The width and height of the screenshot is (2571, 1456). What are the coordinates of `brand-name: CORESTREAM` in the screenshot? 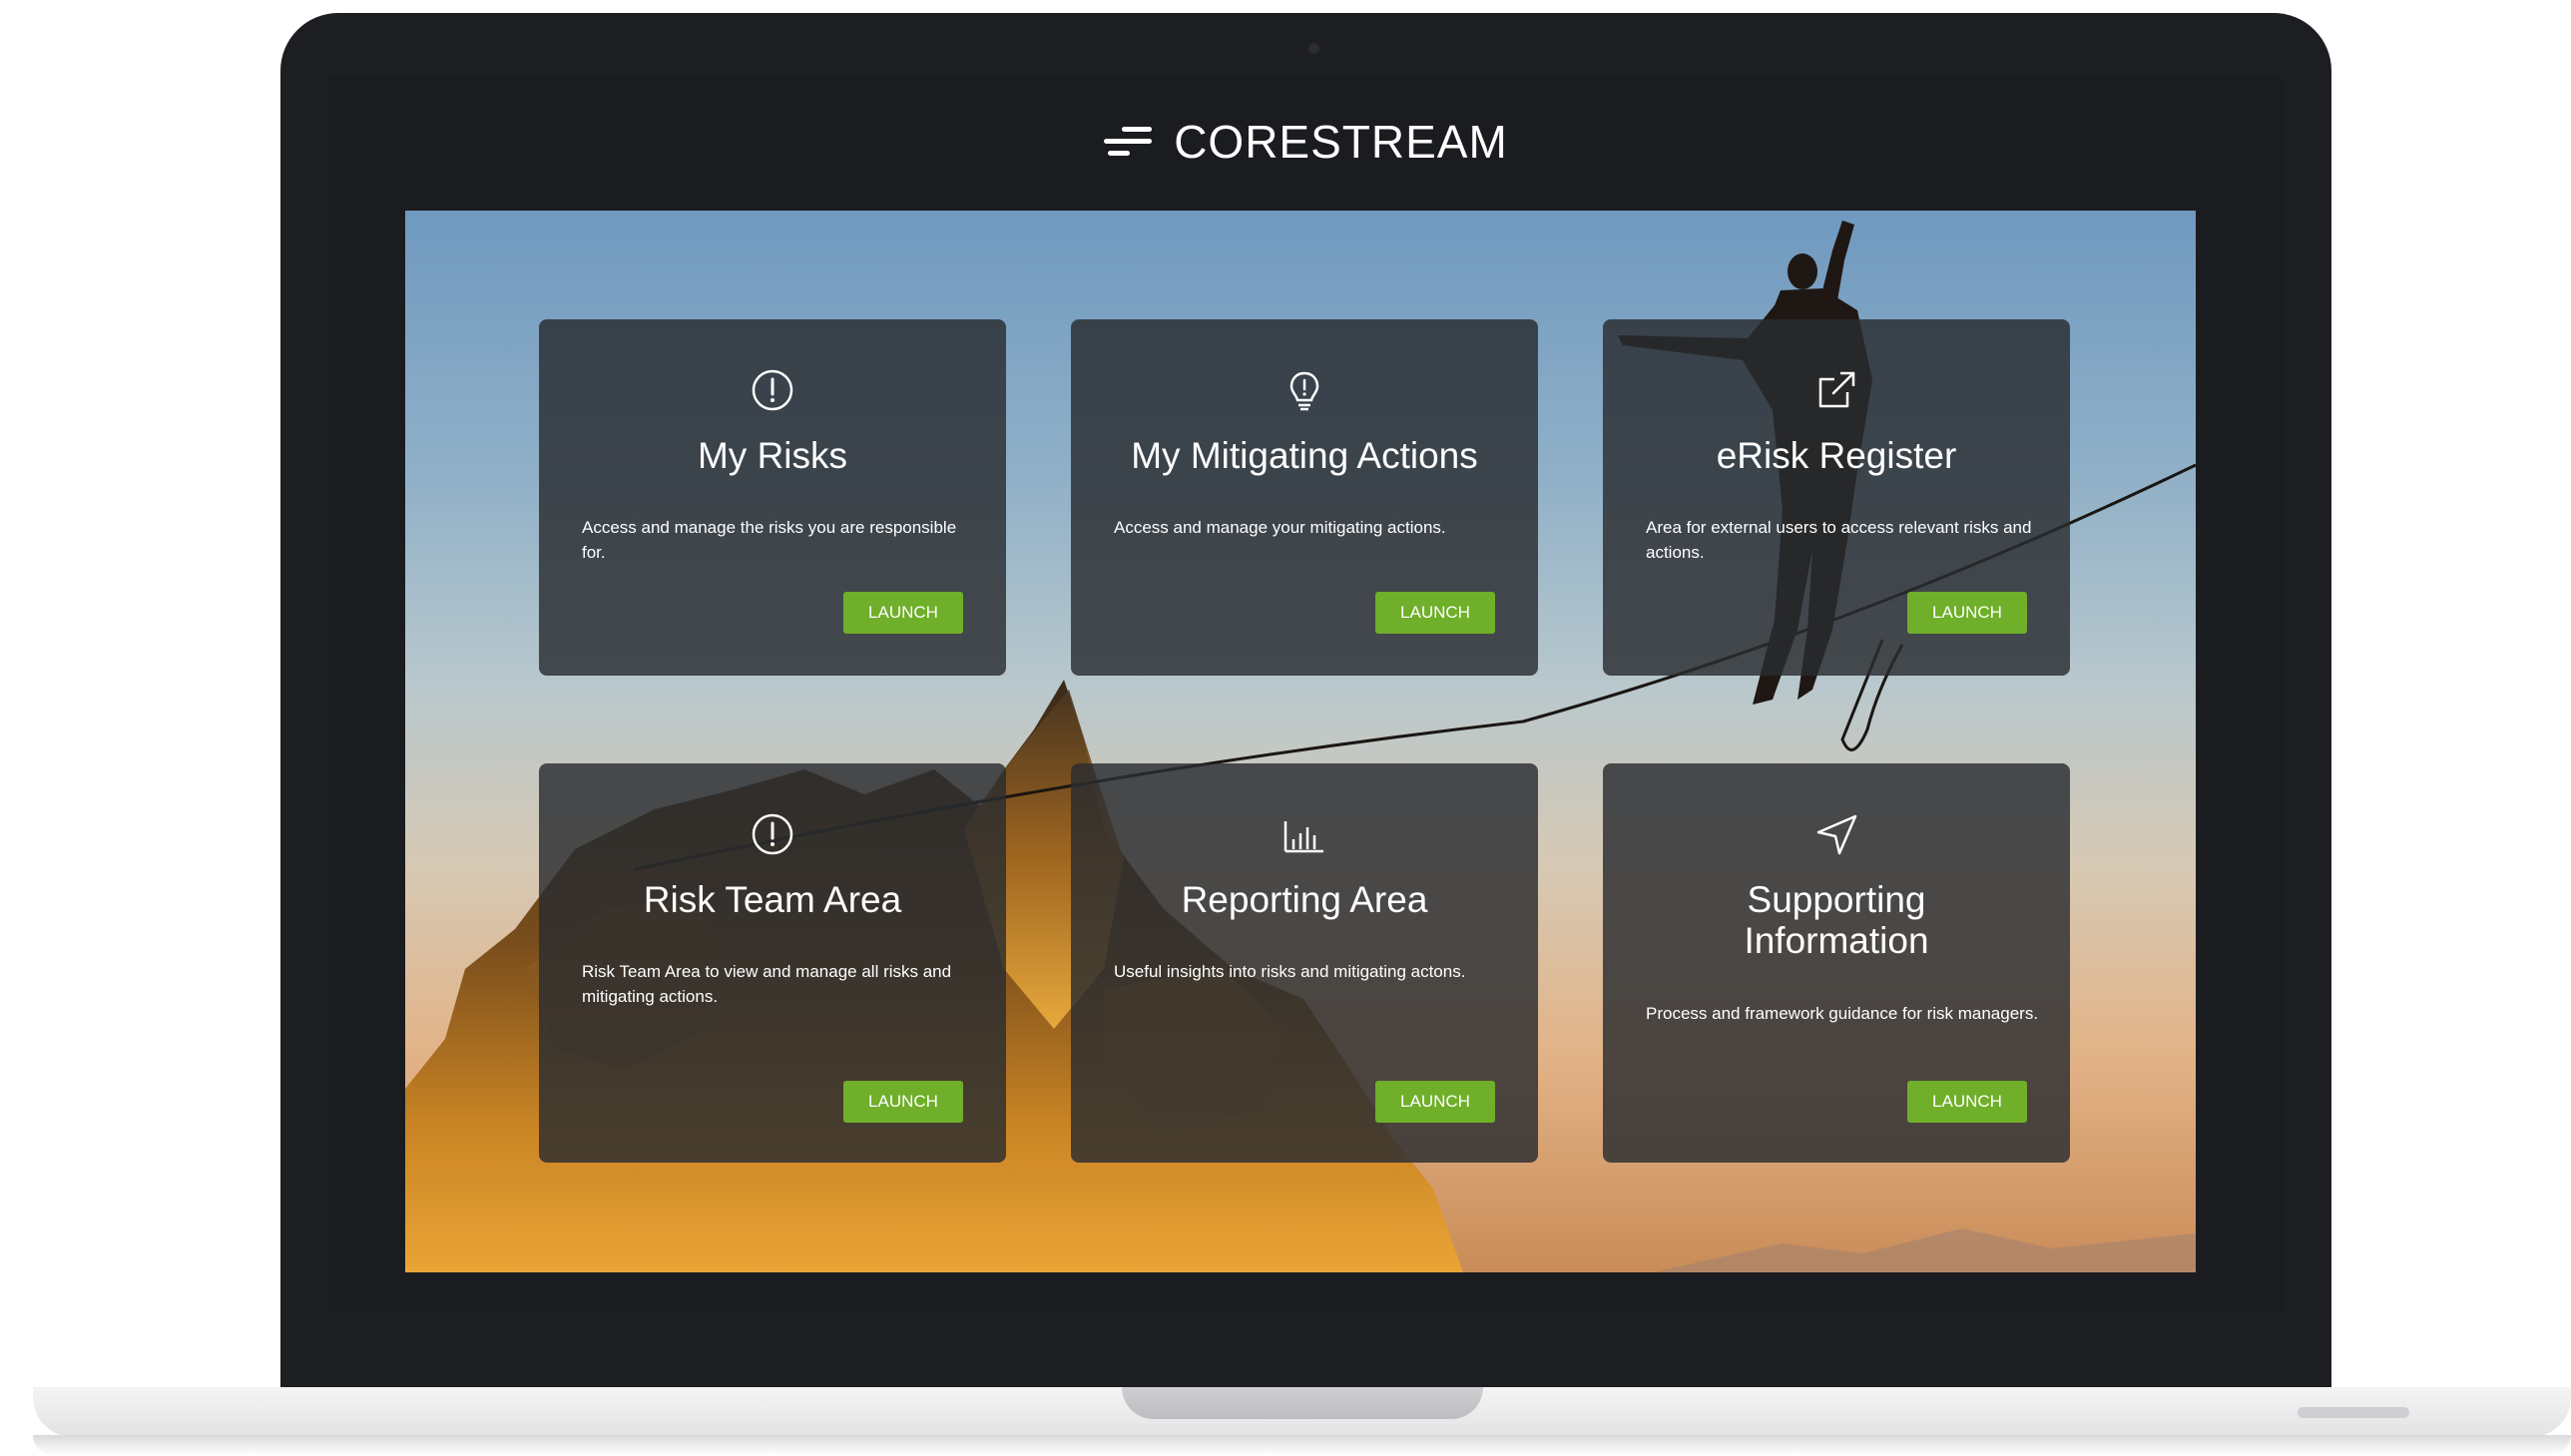 It's located at (1341, 142).